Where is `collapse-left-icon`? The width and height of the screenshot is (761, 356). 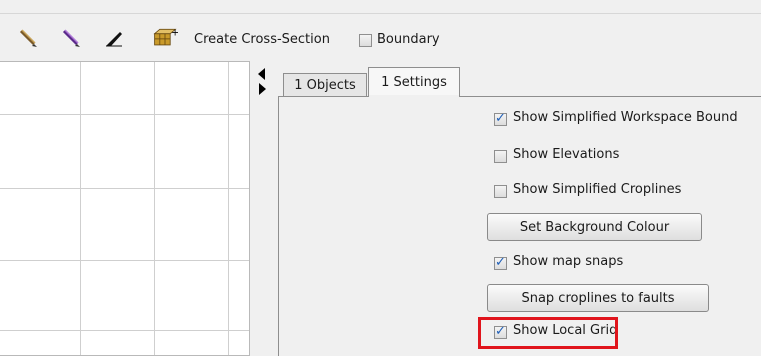 collapse-left-icon is located at coordinates (261, 74).